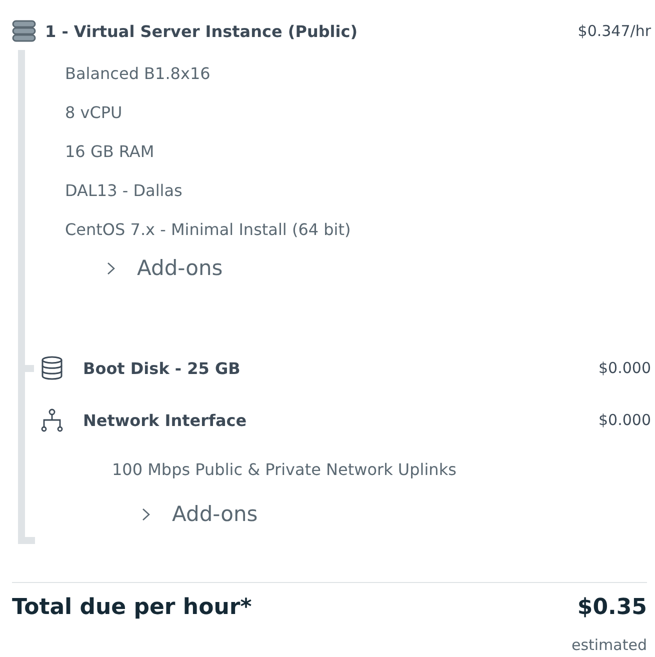 The height and width of the screenshot is (657, 655). Describe the element at coordinates (52, 420) in the screenshot. I see `network-icon` at that location.